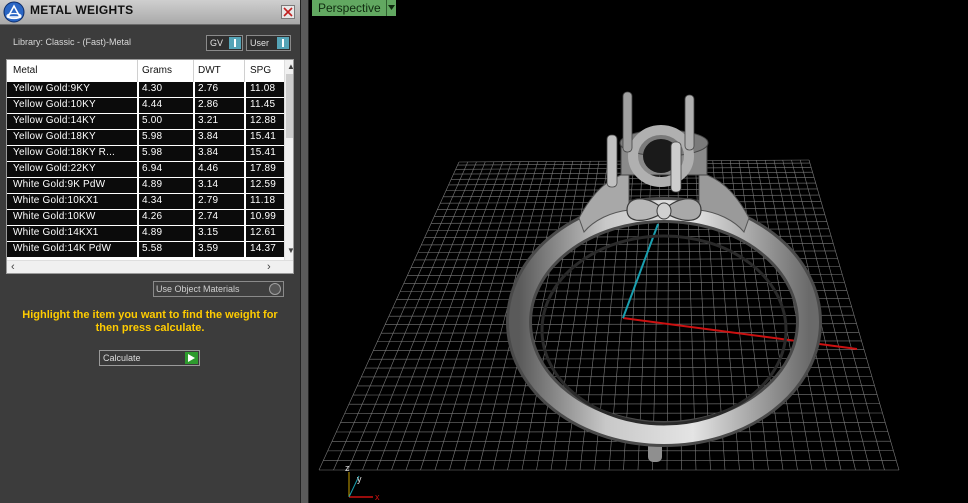  Describe the element at coordinates (260, 70) in the screenshot. I see `column-header-spg: SPG` at that location.